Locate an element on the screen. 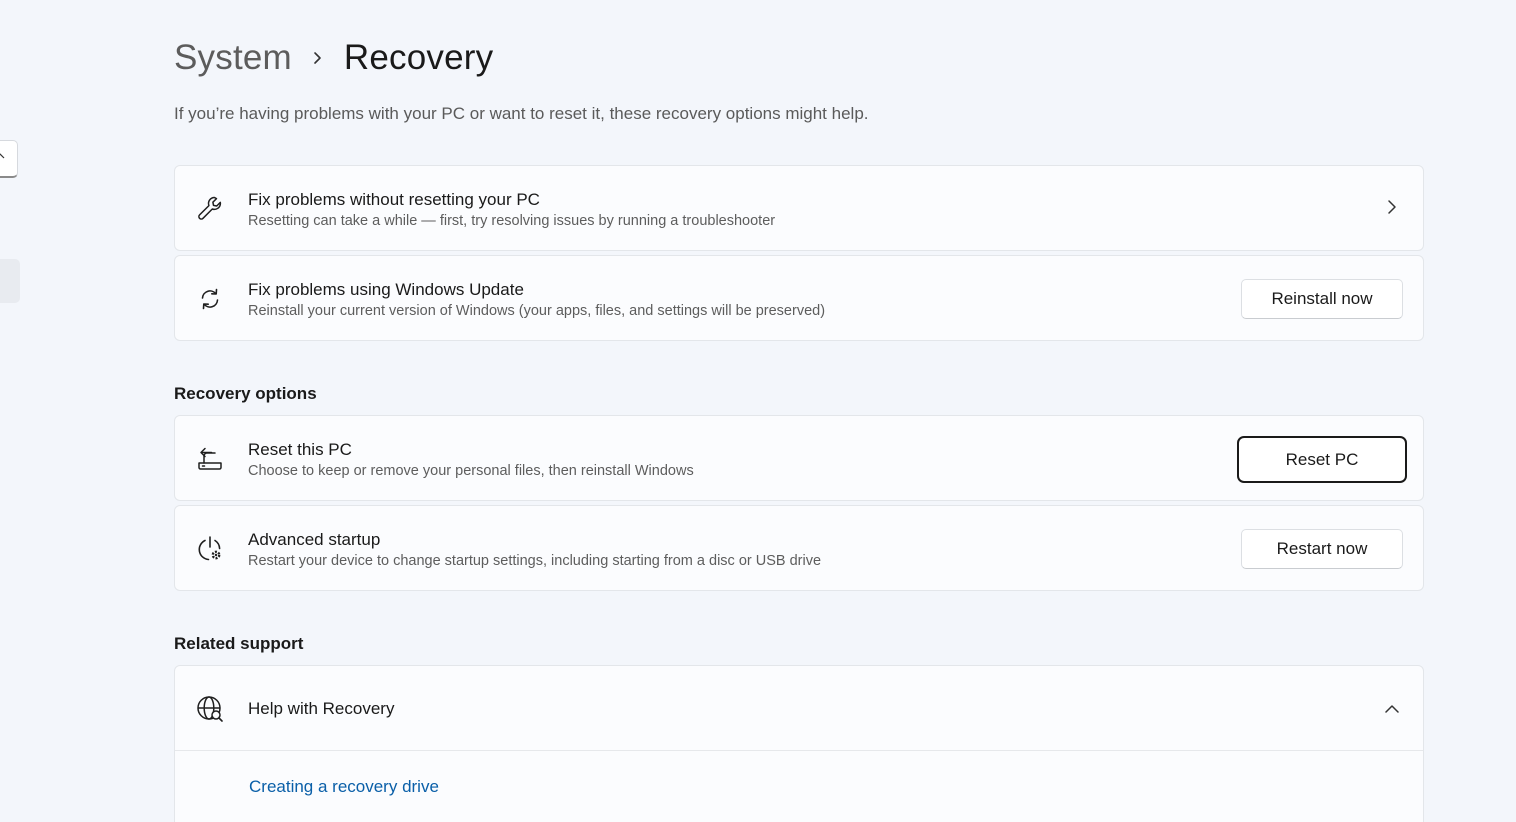 The image size is (1516, 822). reset-pc-icon is located at coordinates (210, 458).